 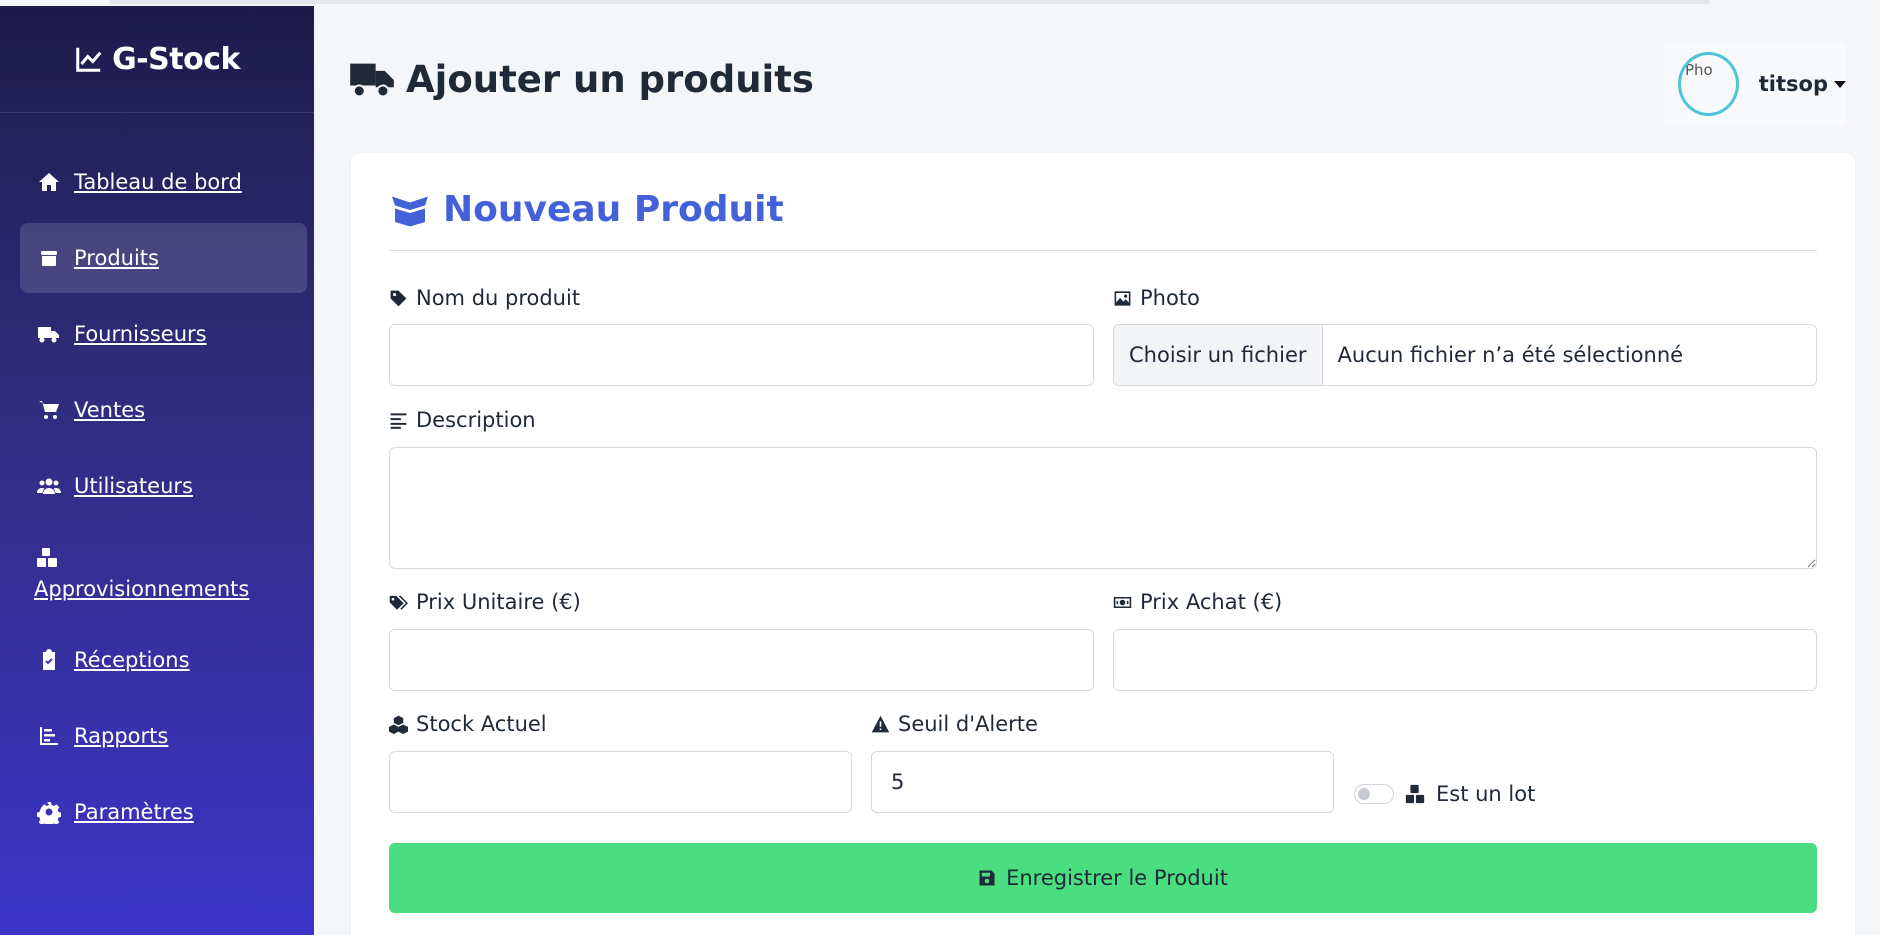 I want to click on sidebar-item-fournisseurs: Fournisseurs, so click(x=163, y=334).